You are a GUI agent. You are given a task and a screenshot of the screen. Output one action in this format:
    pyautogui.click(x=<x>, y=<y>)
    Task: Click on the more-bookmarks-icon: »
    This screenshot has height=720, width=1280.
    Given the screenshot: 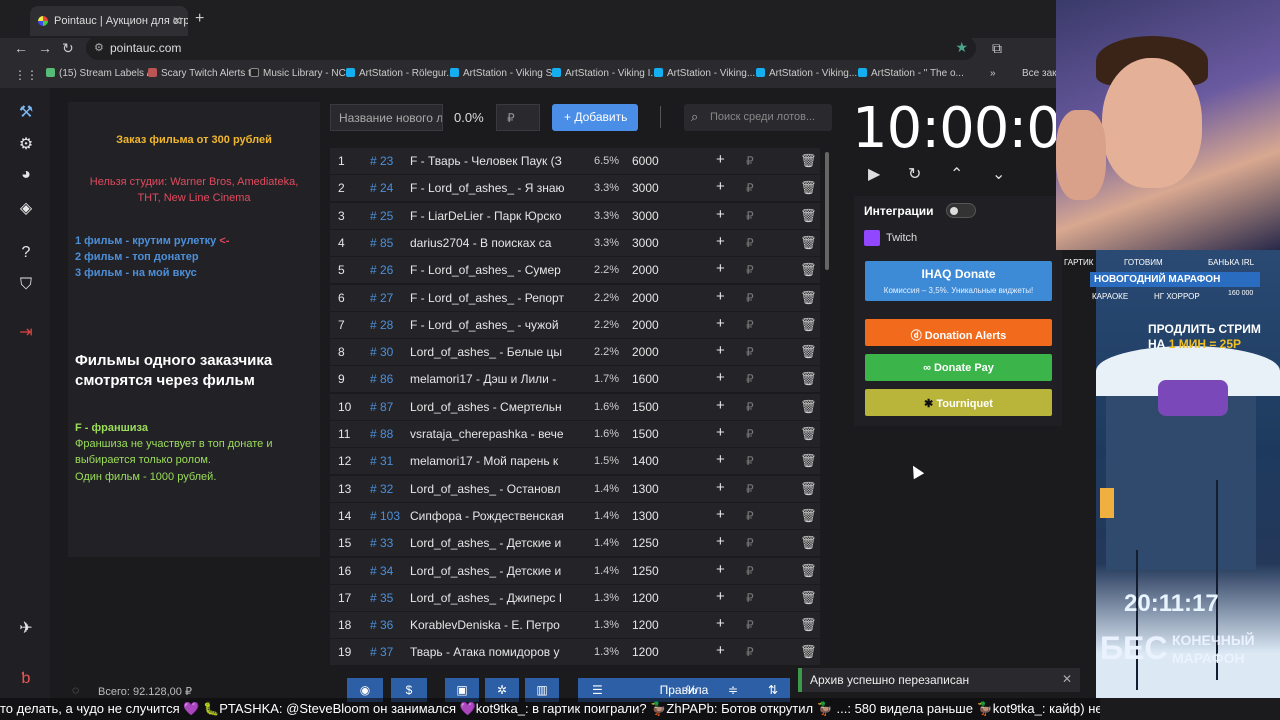 What is the action you would take?
    pyautogui.click(x=993, y=73)
    